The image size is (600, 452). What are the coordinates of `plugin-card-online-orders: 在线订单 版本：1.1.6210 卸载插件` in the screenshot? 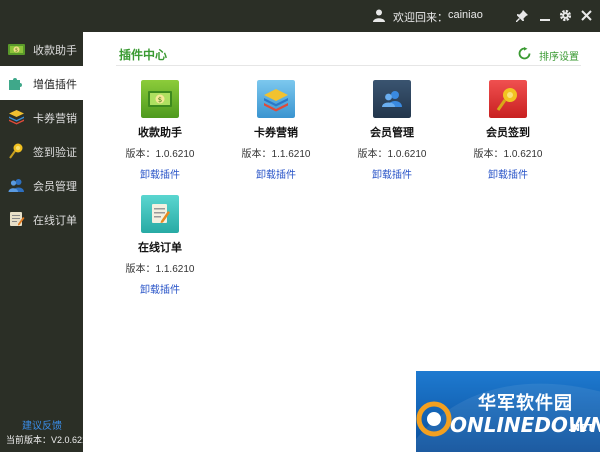 It's located at (160, 250).